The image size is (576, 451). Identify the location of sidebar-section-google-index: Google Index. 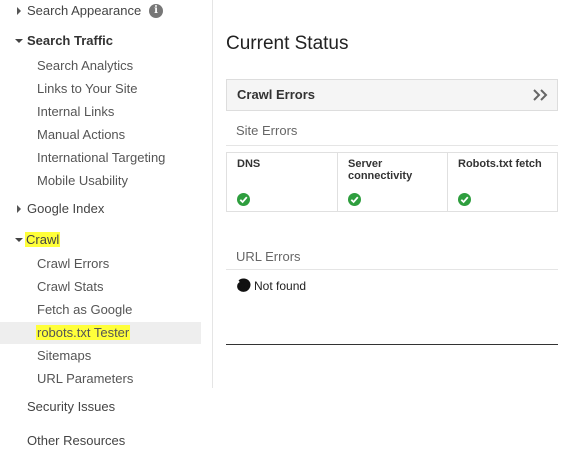
(100, 209).